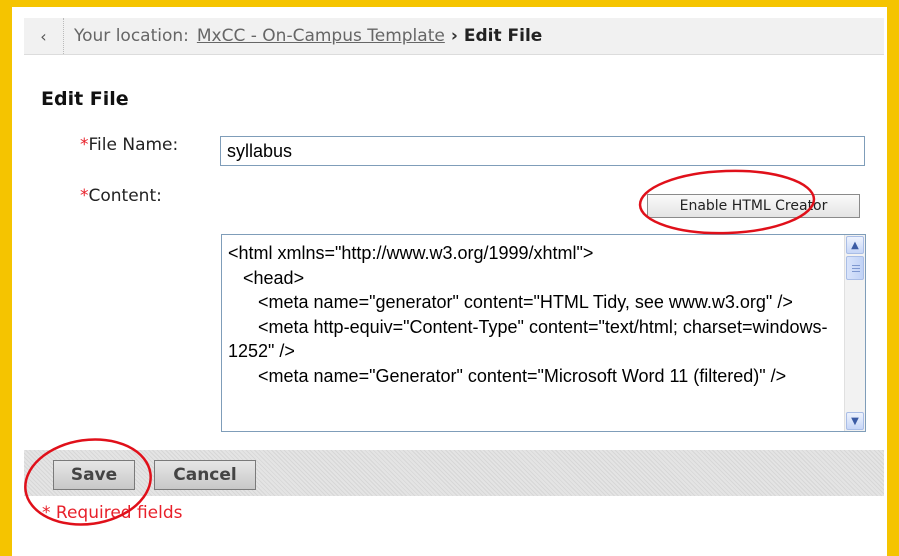  What do you see at coordinates (321, 36) in the screenshot?
I see `breadcrumb-link-course: MxCC - On-Campus Template` at bounding box center [321, 36].